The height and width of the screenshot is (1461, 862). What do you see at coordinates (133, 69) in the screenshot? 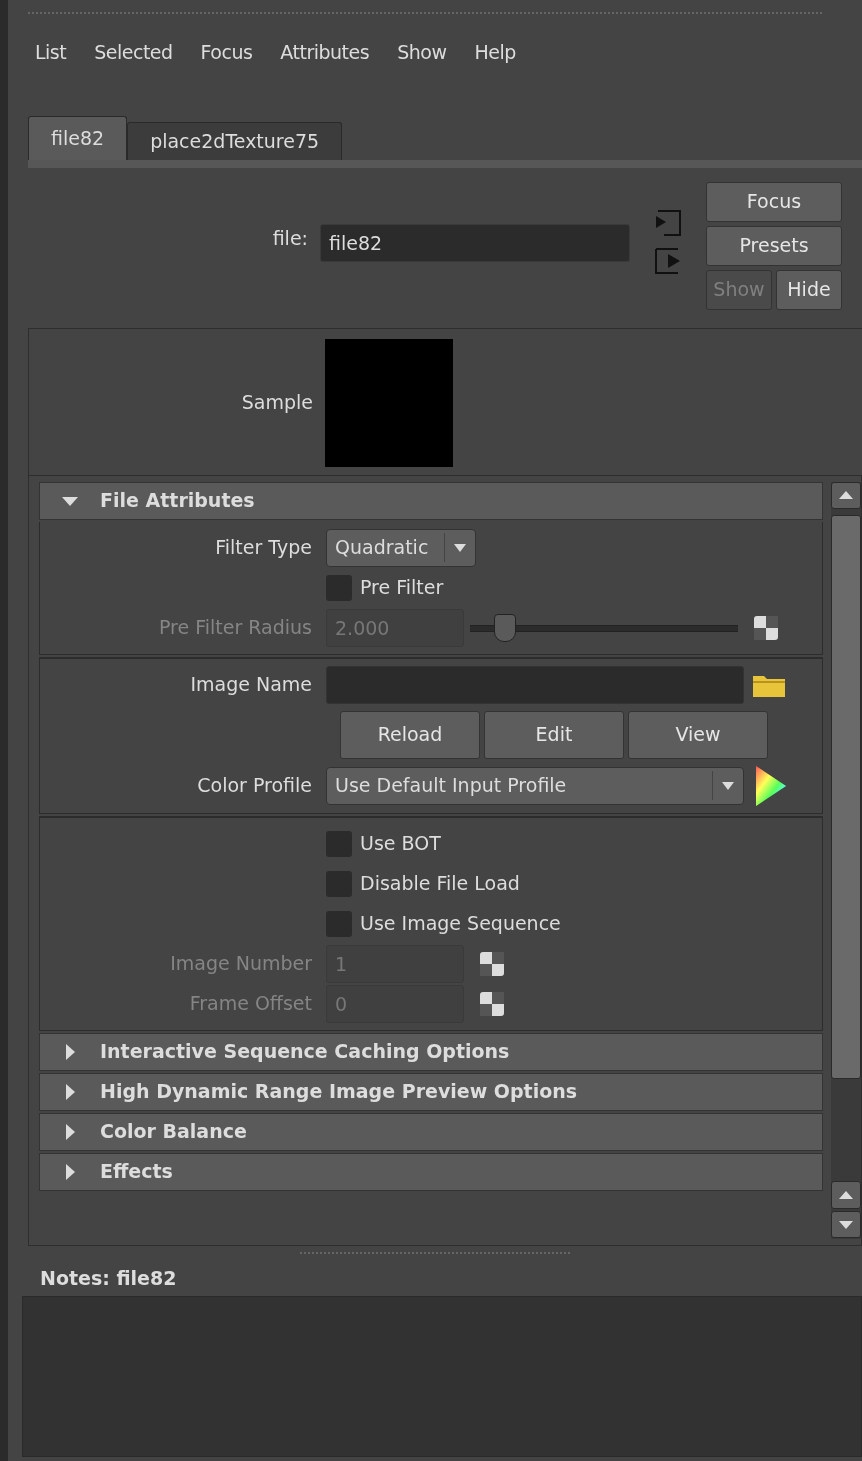
I see `menu-item: Selected` at bounding box center [133, 69].